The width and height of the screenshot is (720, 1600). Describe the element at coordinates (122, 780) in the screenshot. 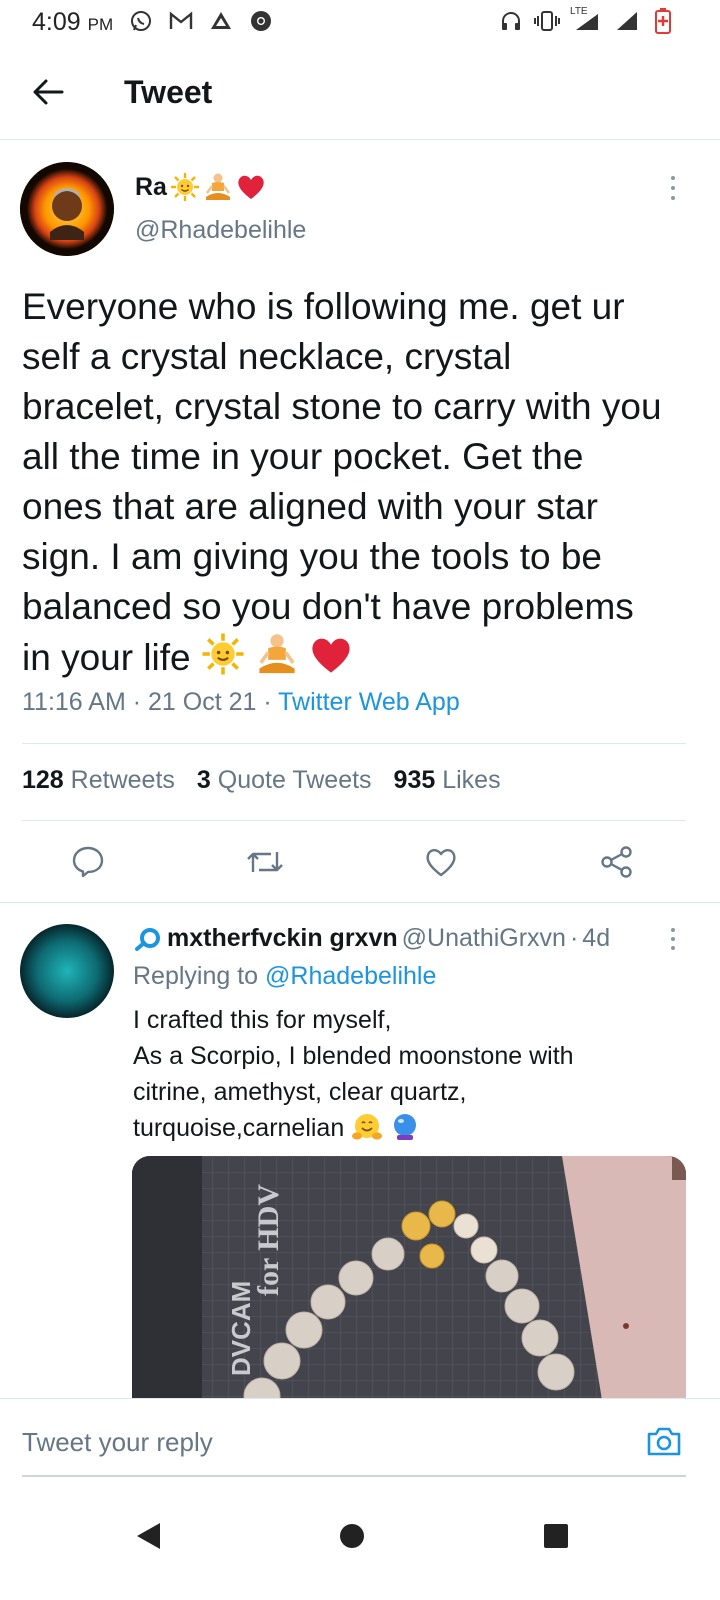

I see `retweets-label: Retweets` at that location.